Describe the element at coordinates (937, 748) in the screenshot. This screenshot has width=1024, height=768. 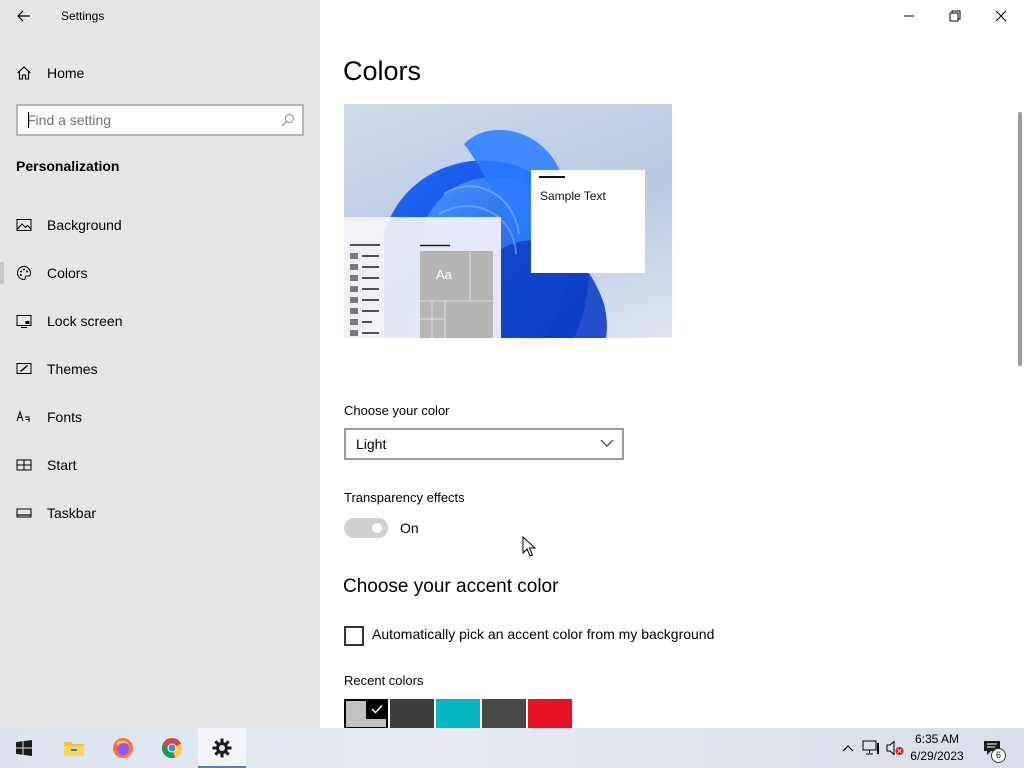
I see `system-clock: 6:35 AM 6/29/2023` at that location.